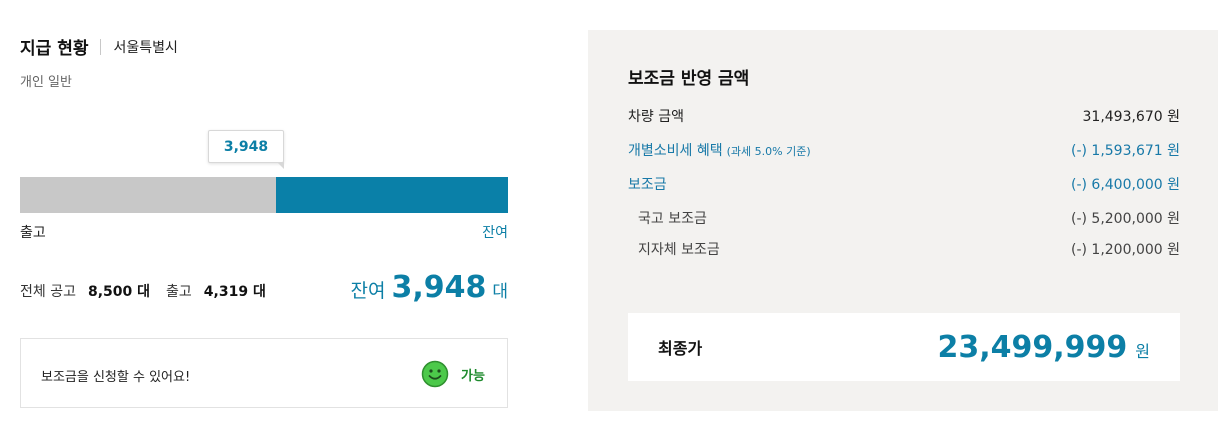 The height and width of the screenshot is (423, 1227). What do you see at coordinates (904, 123) in the screenshot?
I see `breakdown-row: 차량 금액 31,493,670 원` at bounding box center [904, 123].